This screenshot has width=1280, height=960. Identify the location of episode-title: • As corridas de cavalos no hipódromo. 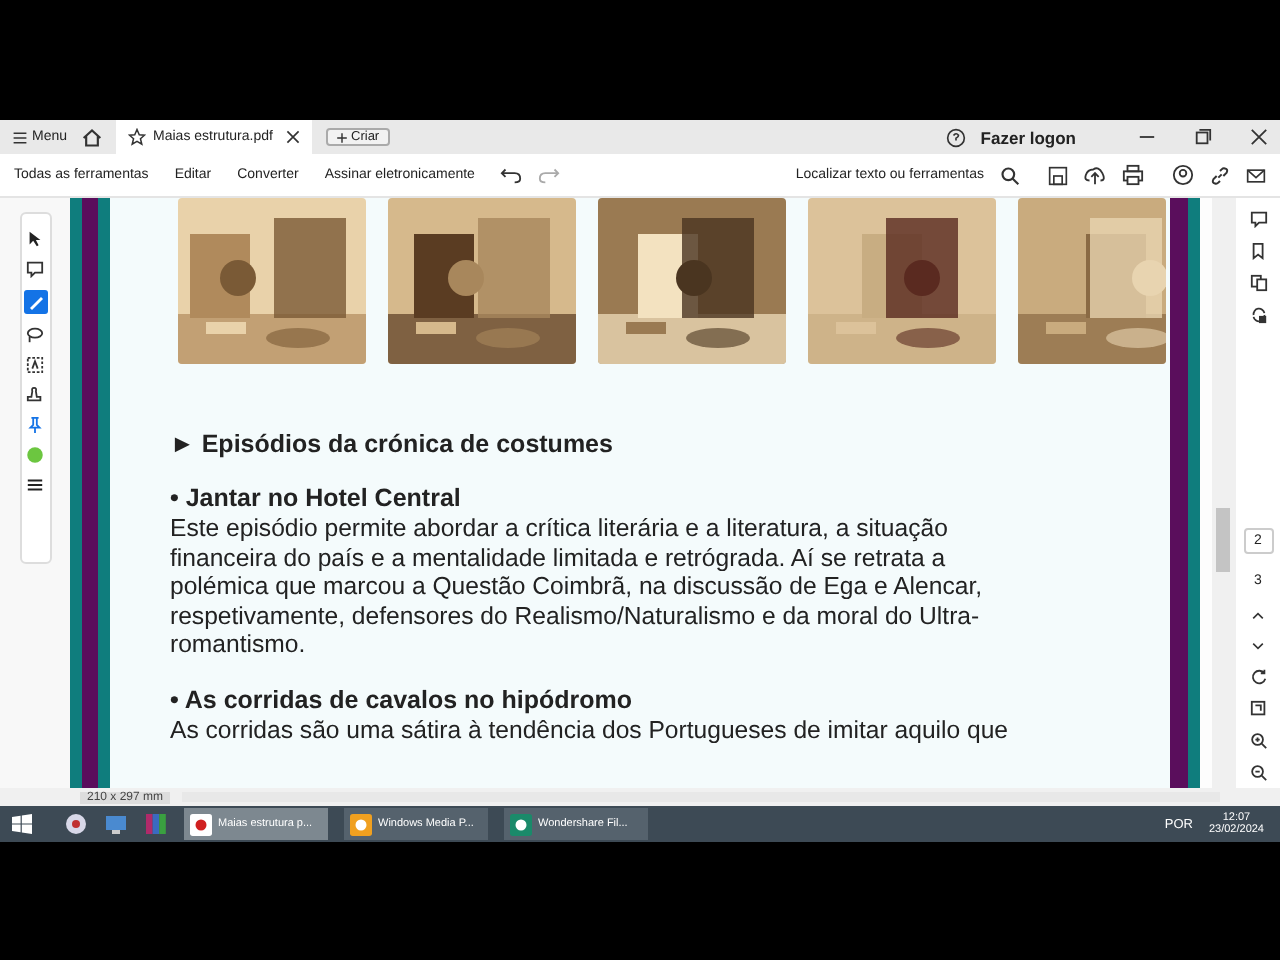
(402, 700).